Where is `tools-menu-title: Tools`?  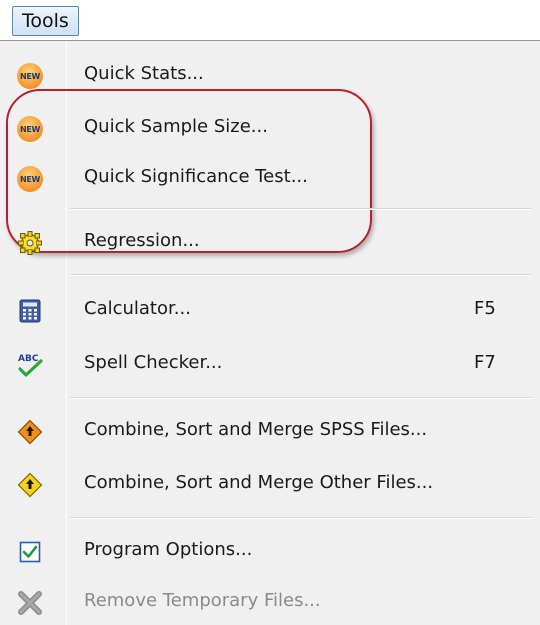
tools-menu-title: Tools is located at coordinates (45, 21).